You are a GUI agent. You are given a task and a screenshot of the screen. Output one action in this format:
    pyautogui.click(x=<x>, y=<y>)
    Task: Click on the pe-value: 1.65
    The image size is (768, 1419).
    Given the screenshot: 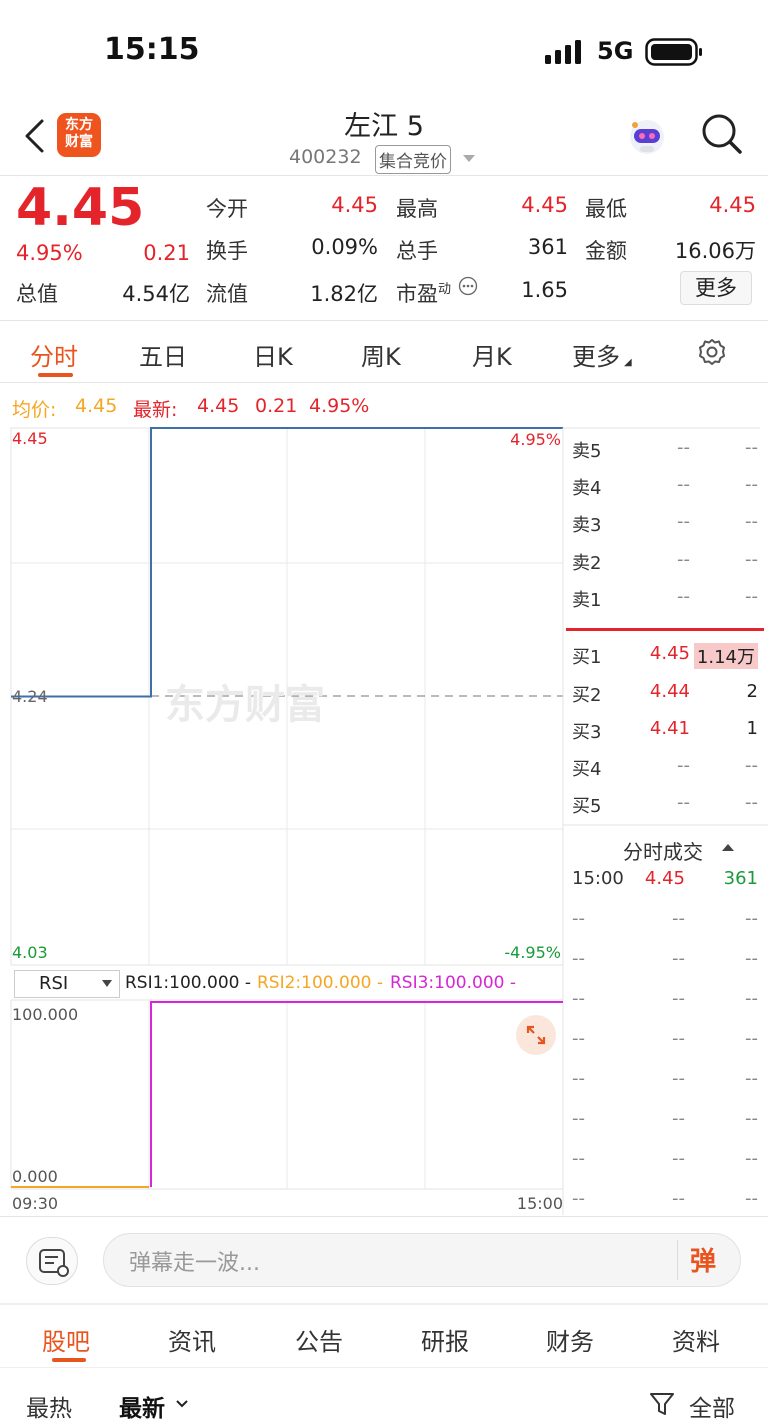 What is the action you would take?
    pyautogui.click(x=544, y=290)
    